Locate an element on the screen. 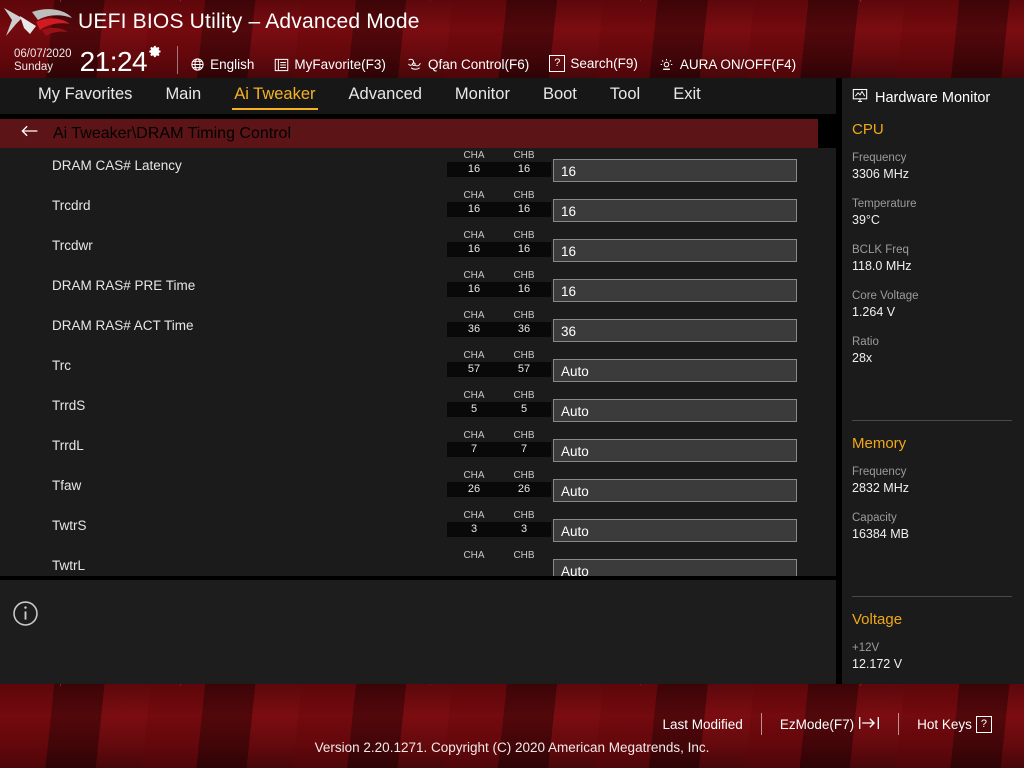 This screenshot has width=1024, height=768. hw-section-title-voltage: Voltage is located at coordinates (877, 619).